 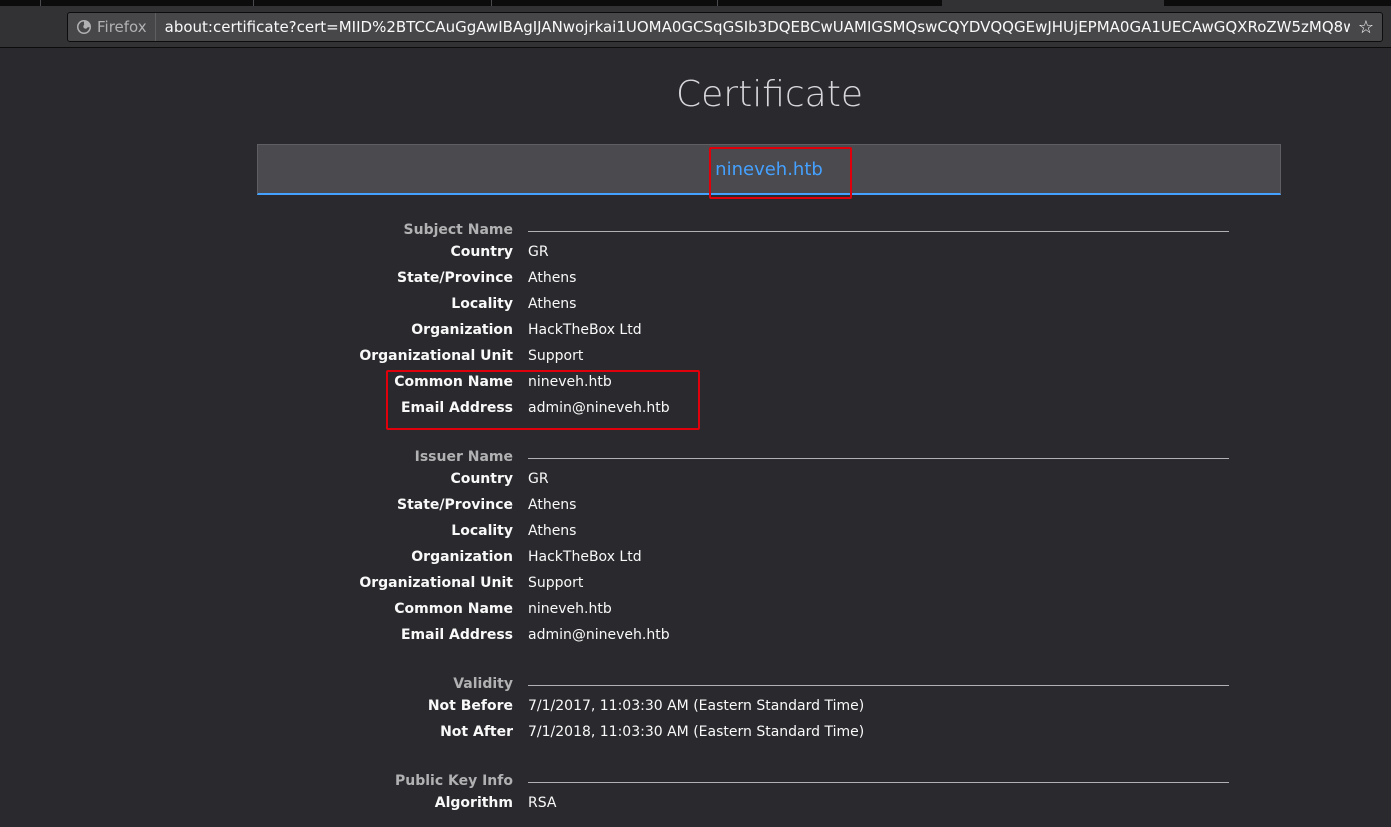 I want to click on firefox-icon, so click(x=84, y=27).